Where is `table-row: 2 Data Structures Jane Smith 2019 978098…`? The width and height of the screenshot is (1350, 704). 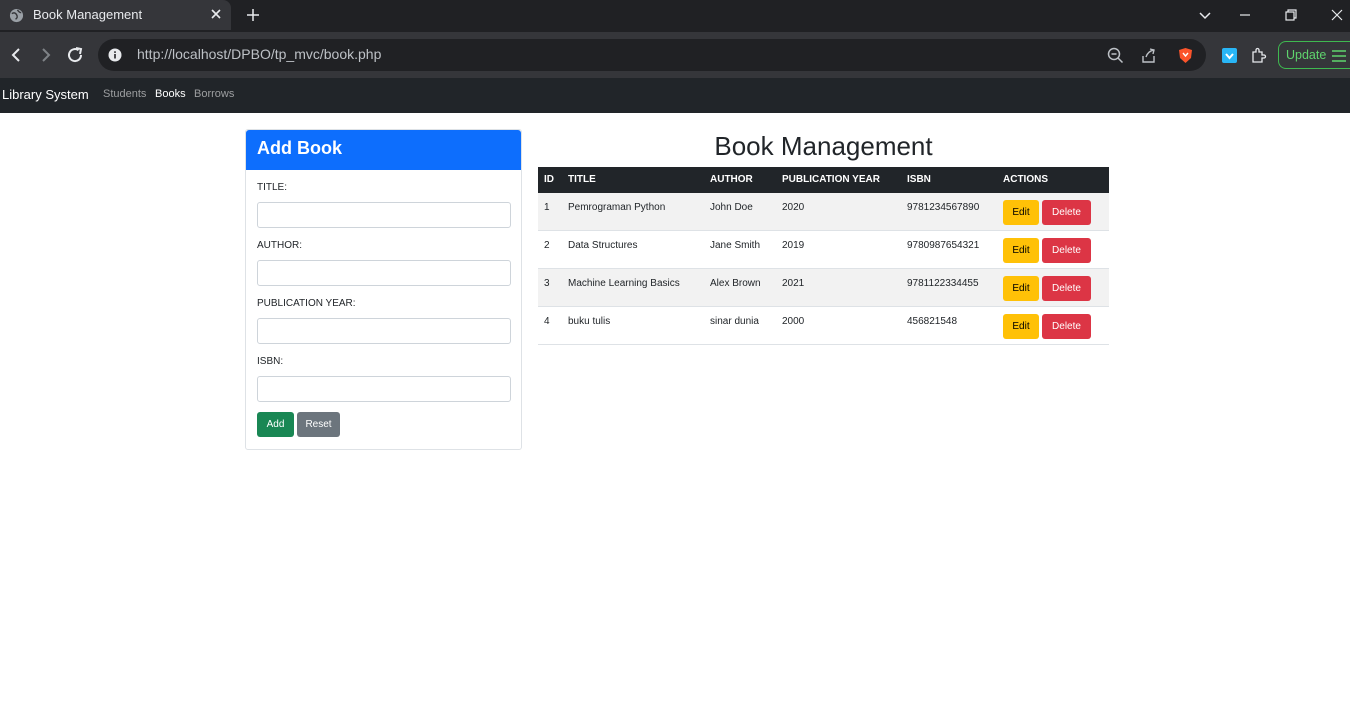 table-row: 2 Data Structures Jane Smith 2019 978098… is located at coordinates (823, 250).